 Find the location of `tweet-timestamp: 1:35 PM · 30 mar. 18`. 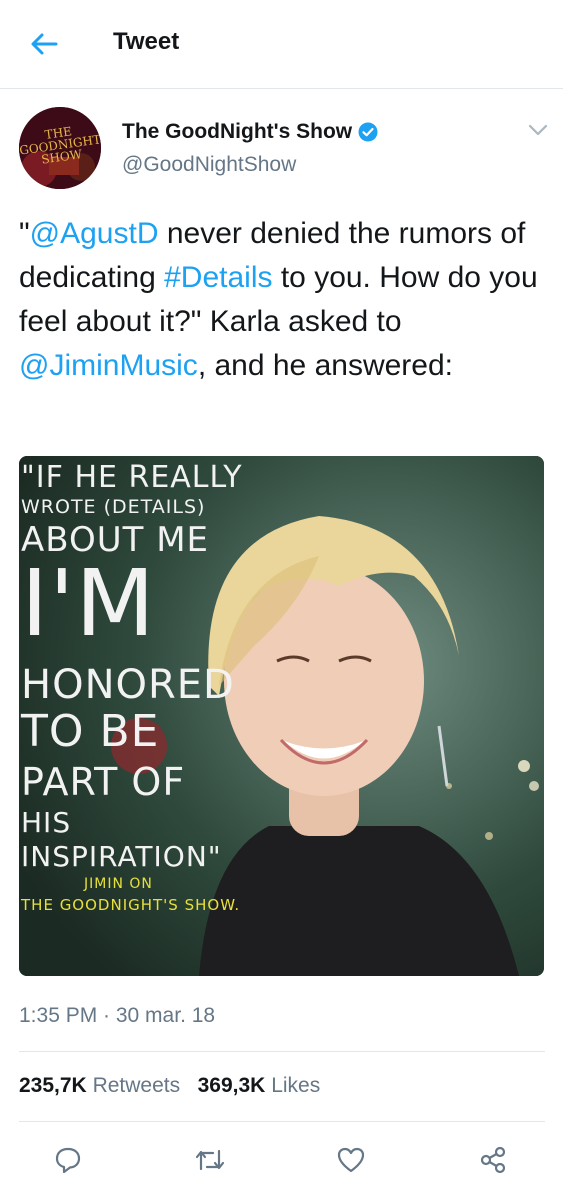

tweet-timestamp: 1:35 PM · 30 mar. 18 is located at coordinates (117, 1016).